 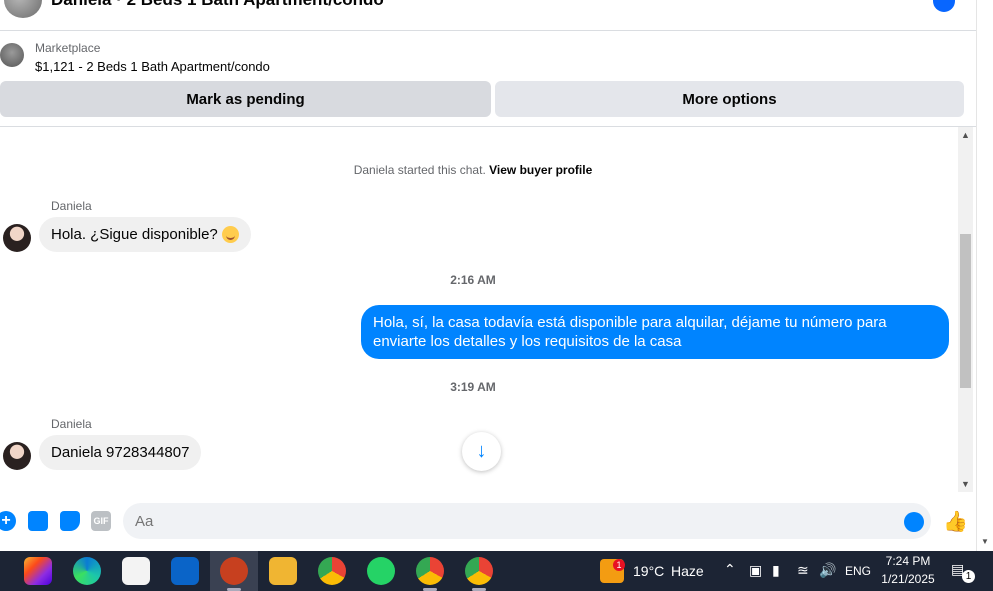 I want to click on mark-as-pending-button: Mark as pending, so click(x=245, y=99).